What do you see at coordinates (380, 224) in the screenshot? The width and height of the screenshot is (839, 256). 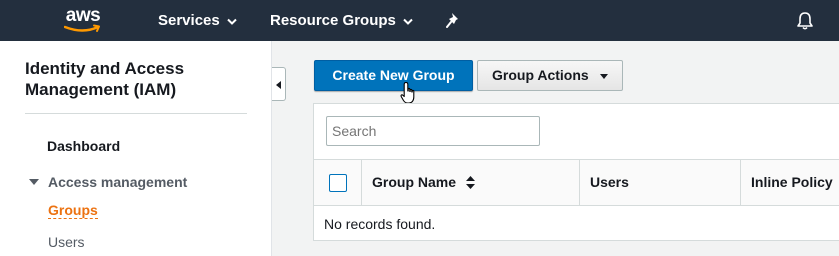 I see `empty-table-message: No records found.` at bounding box center [380, 224].